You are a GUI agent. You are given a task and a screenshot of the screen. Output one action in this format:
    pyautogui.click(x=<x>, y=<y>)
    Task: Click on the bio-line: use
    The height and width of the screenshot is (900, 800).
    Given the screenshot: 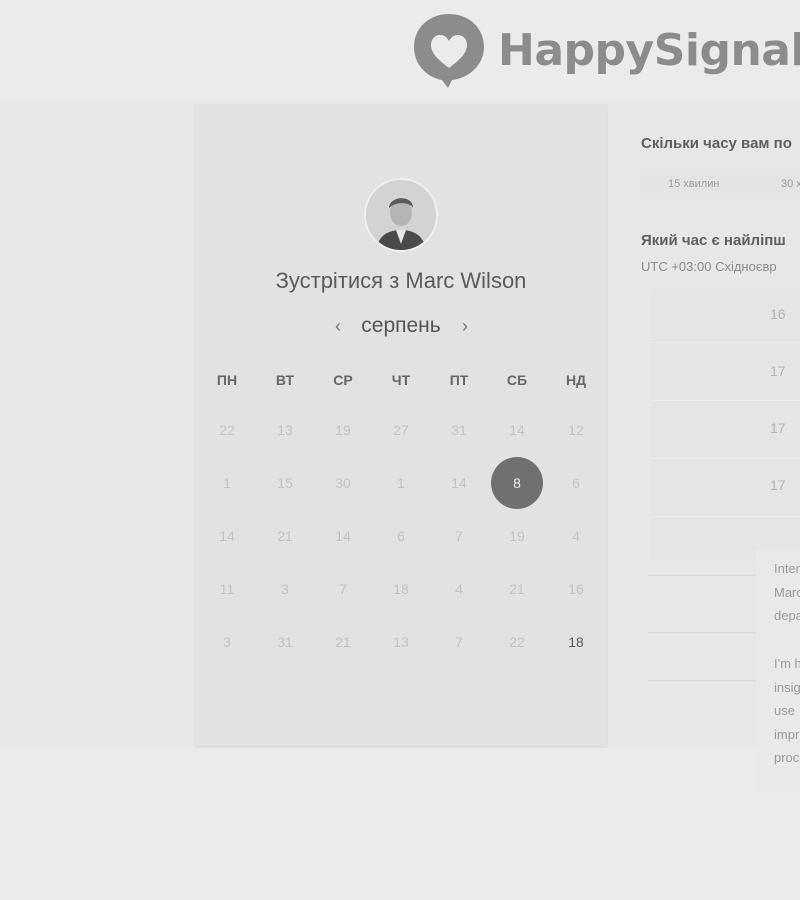 What is the action you would take?
    pyautogui.click(x=784, y=710)
    